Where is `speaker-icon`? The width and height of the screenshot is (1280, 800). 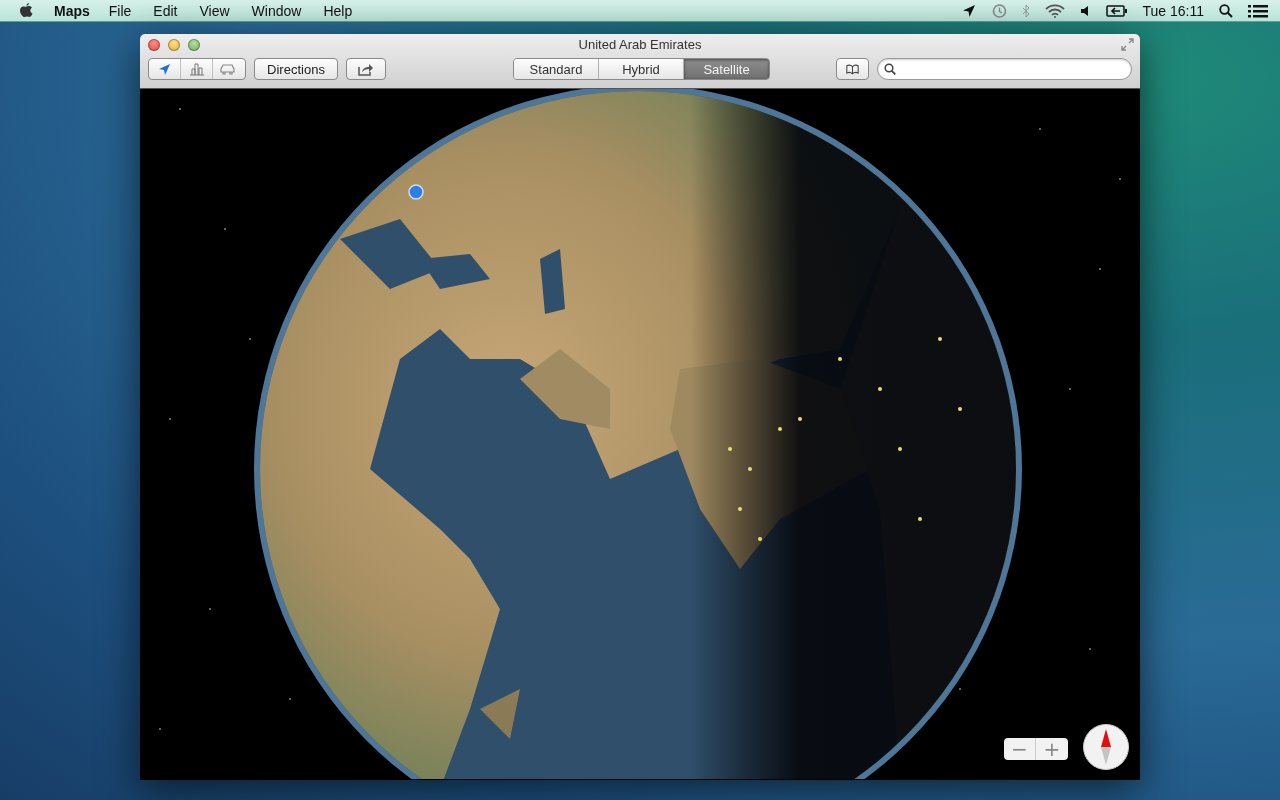 speaker-icon is located at coordinates (1085, 10).